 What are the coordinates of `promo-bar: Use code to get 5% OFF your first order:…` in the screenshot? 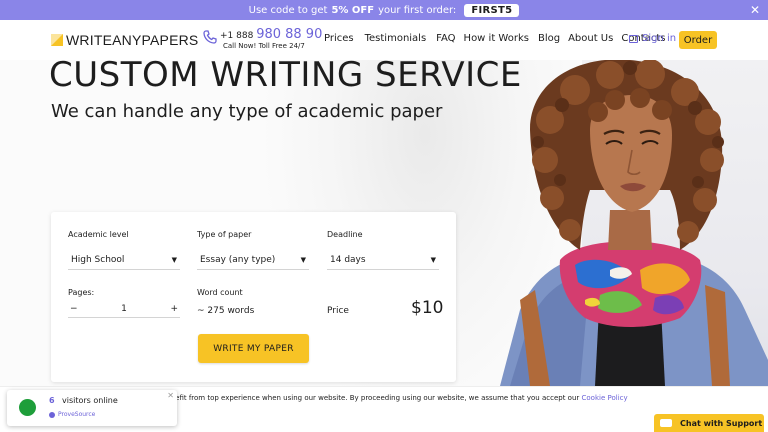 It's located at (384, 10).